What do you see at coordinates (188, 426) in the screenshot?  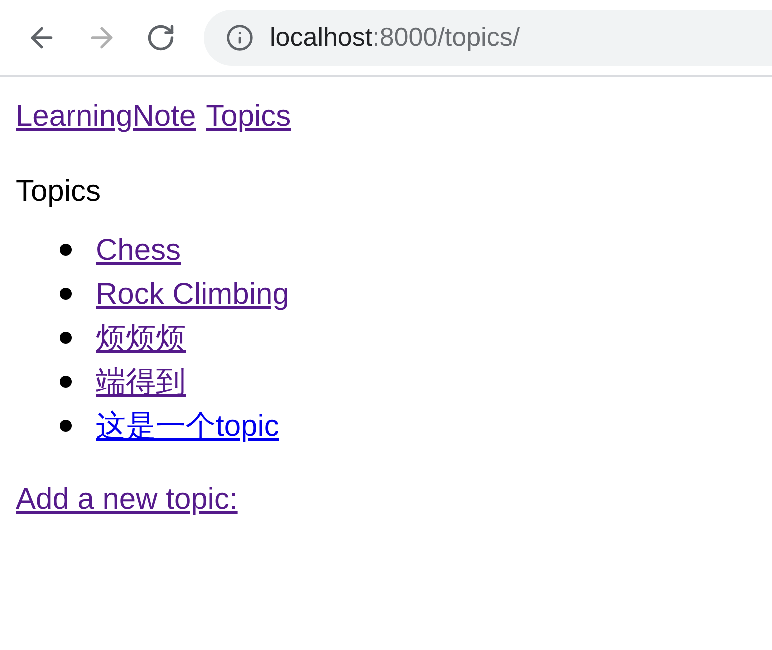 I see `topic-link: 这是一个topic` at bounding box center [188, 426].